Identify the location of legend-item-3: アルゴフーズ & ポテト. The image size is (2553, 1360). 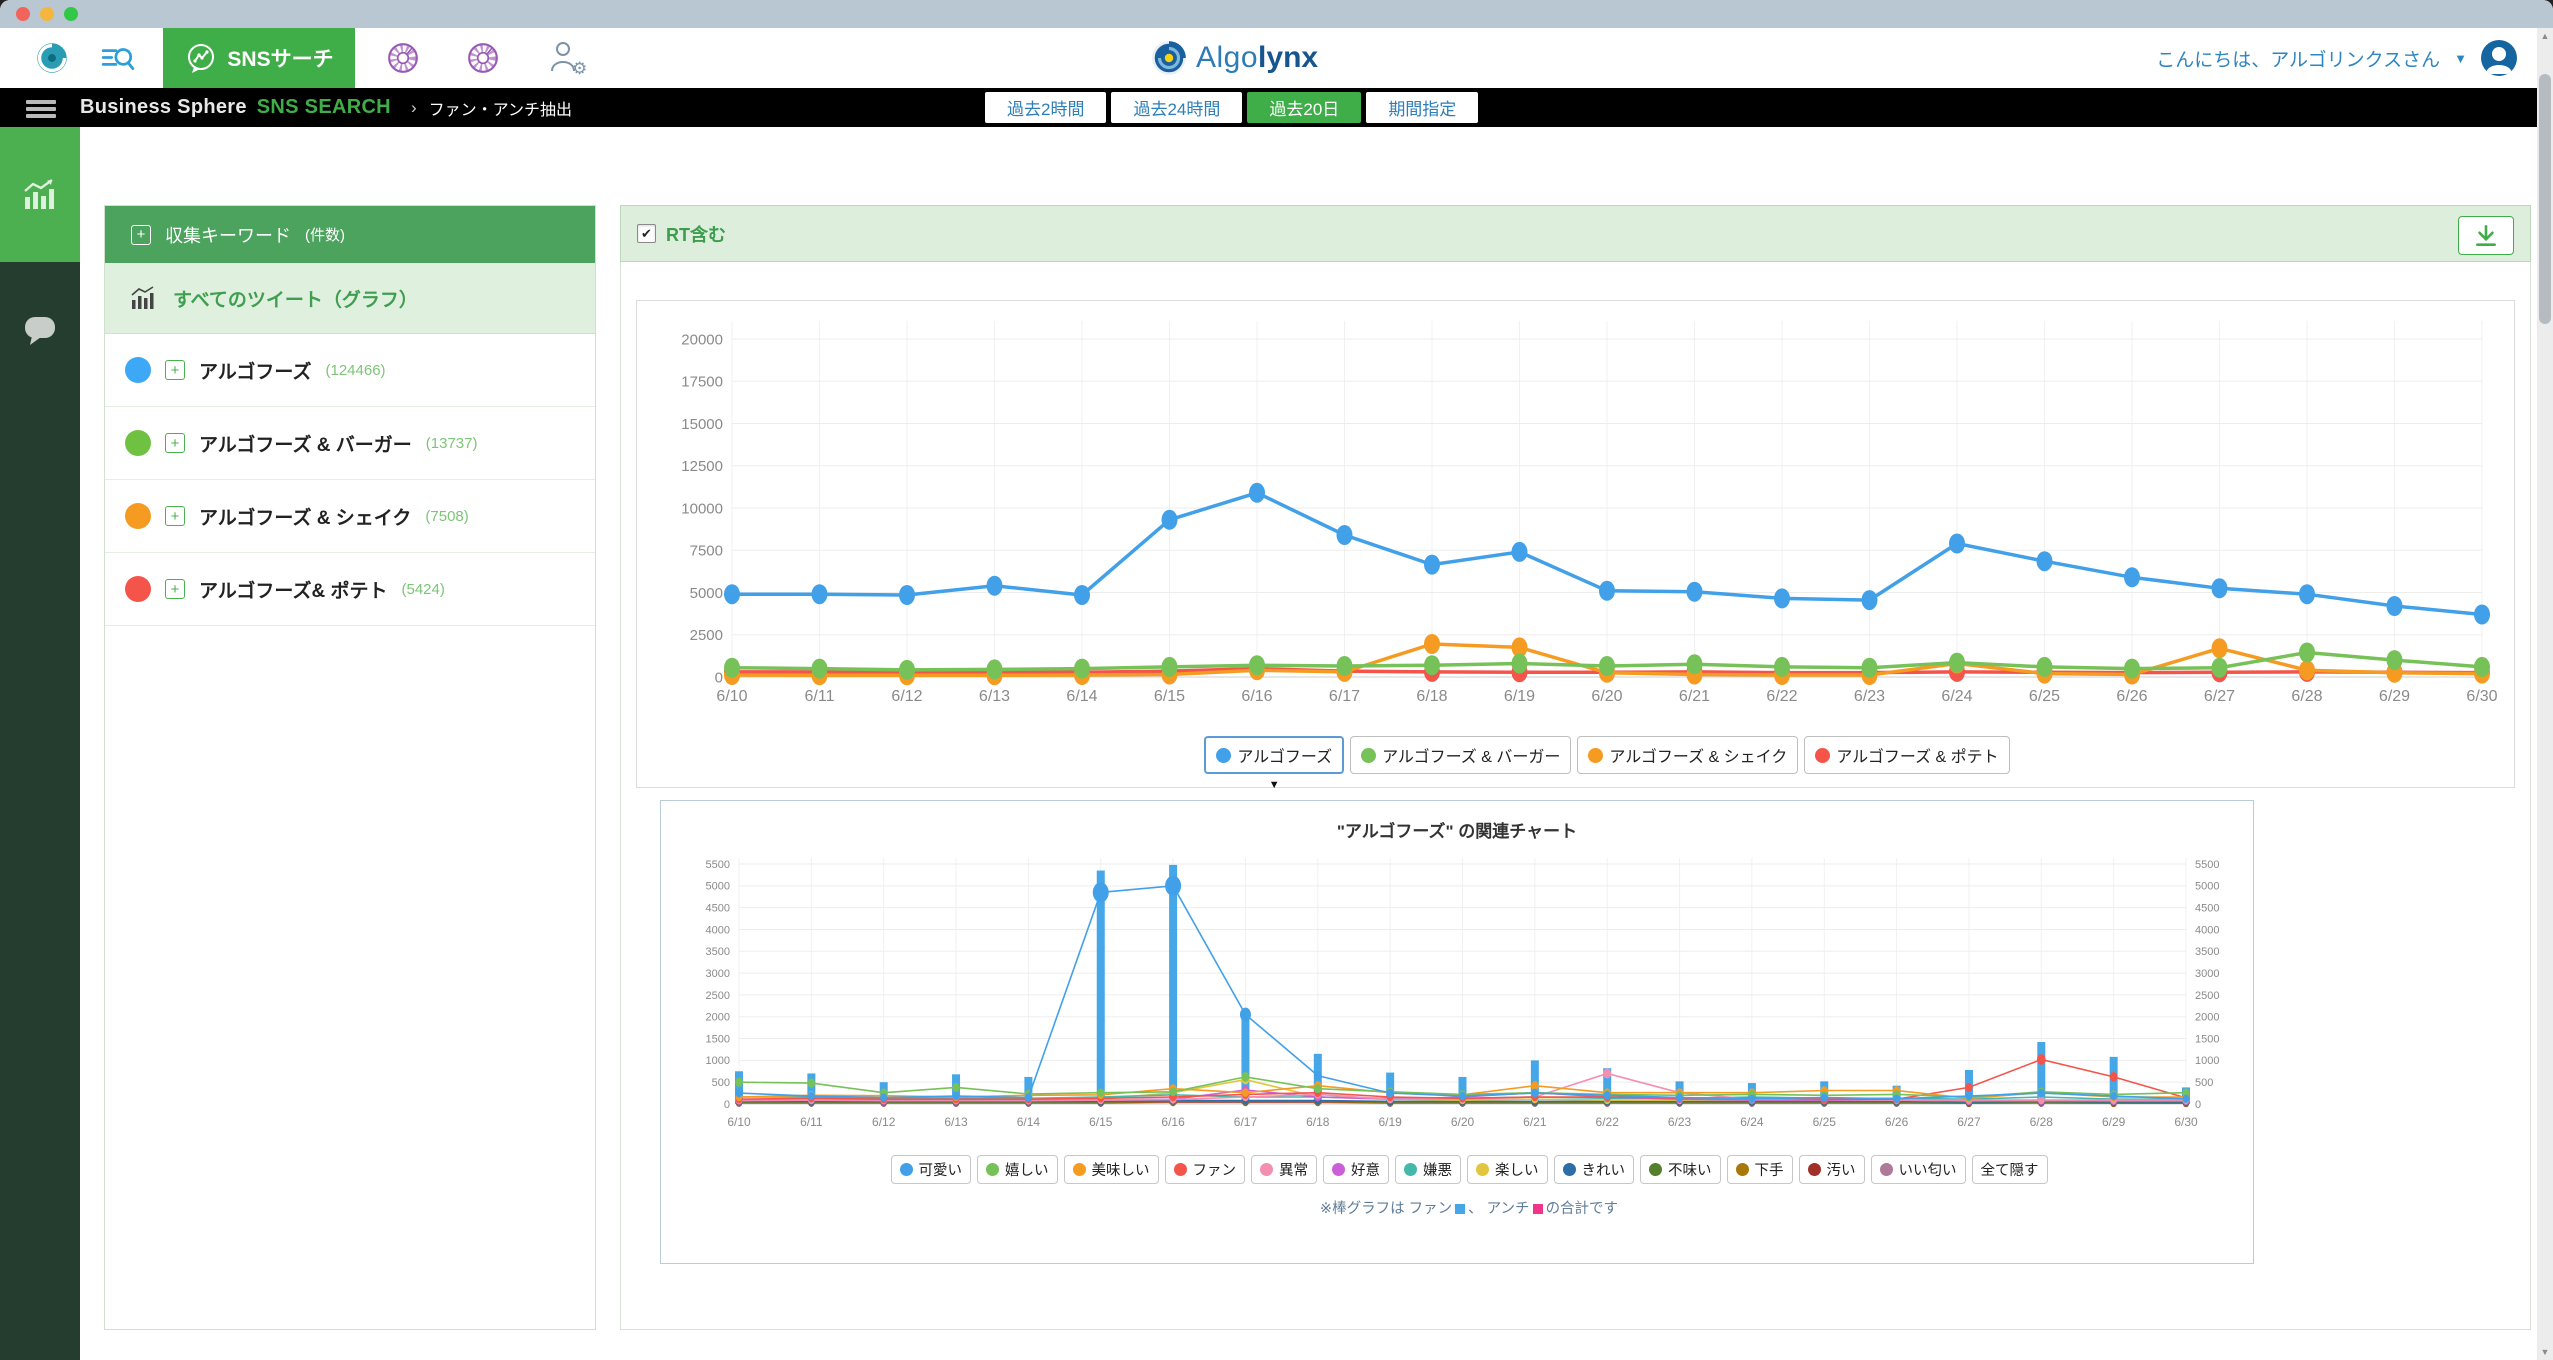
(1907, 755).